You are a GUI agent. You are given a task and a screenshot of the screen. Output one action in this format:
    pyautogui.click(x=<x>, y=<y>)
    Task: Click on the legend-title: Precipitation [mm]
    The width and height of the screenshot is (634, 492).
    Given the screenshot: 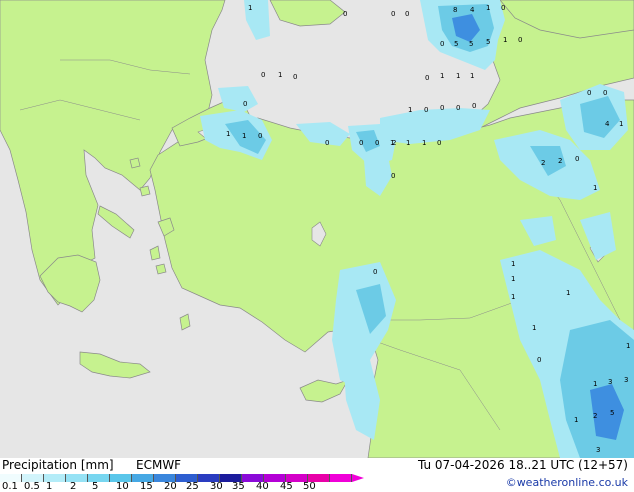 What is the action you would take?
    pyautogui.click(x=58, y=465)
    